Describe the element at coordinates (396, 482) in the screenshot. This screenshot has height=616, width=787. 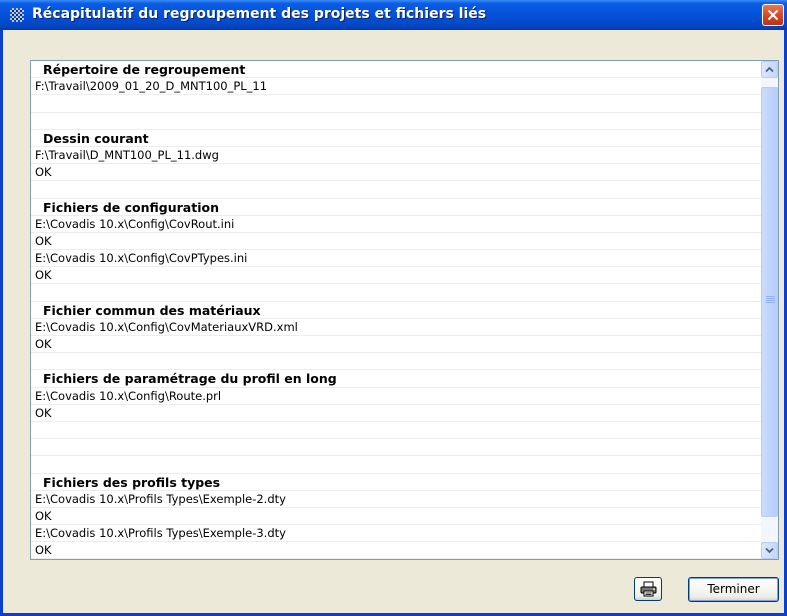
I see `section-header: Fichiers des profils types` at that location.